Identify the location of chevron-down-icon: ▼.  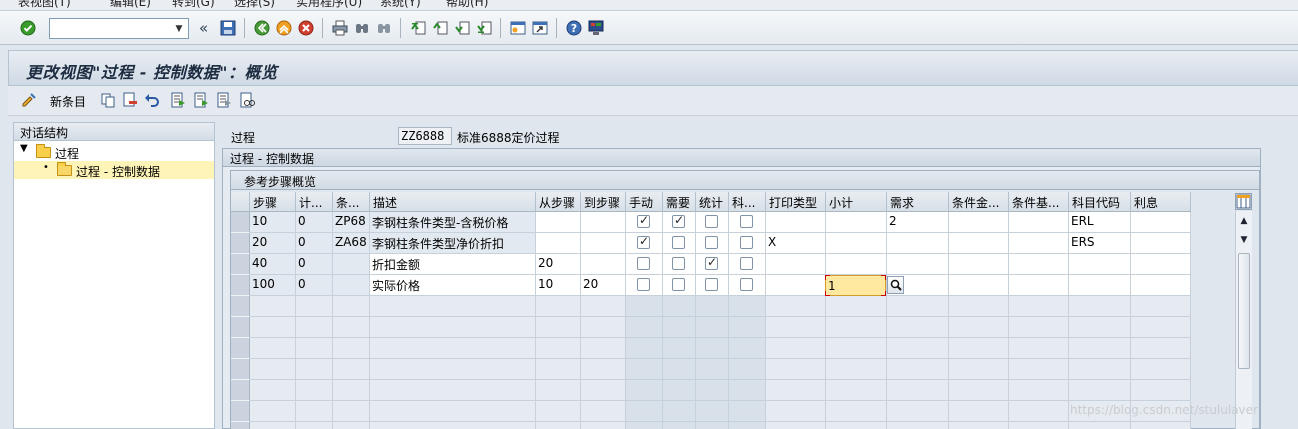
(179, 28).